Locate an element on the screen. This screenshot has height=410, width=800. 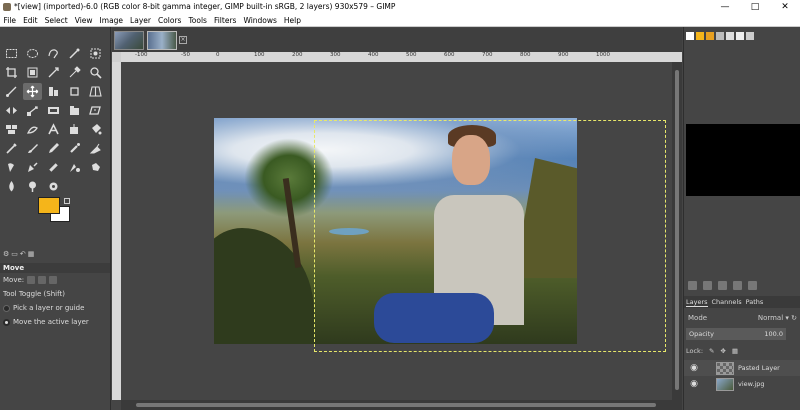
default-colors-icon is located at coordinates (67, 201).